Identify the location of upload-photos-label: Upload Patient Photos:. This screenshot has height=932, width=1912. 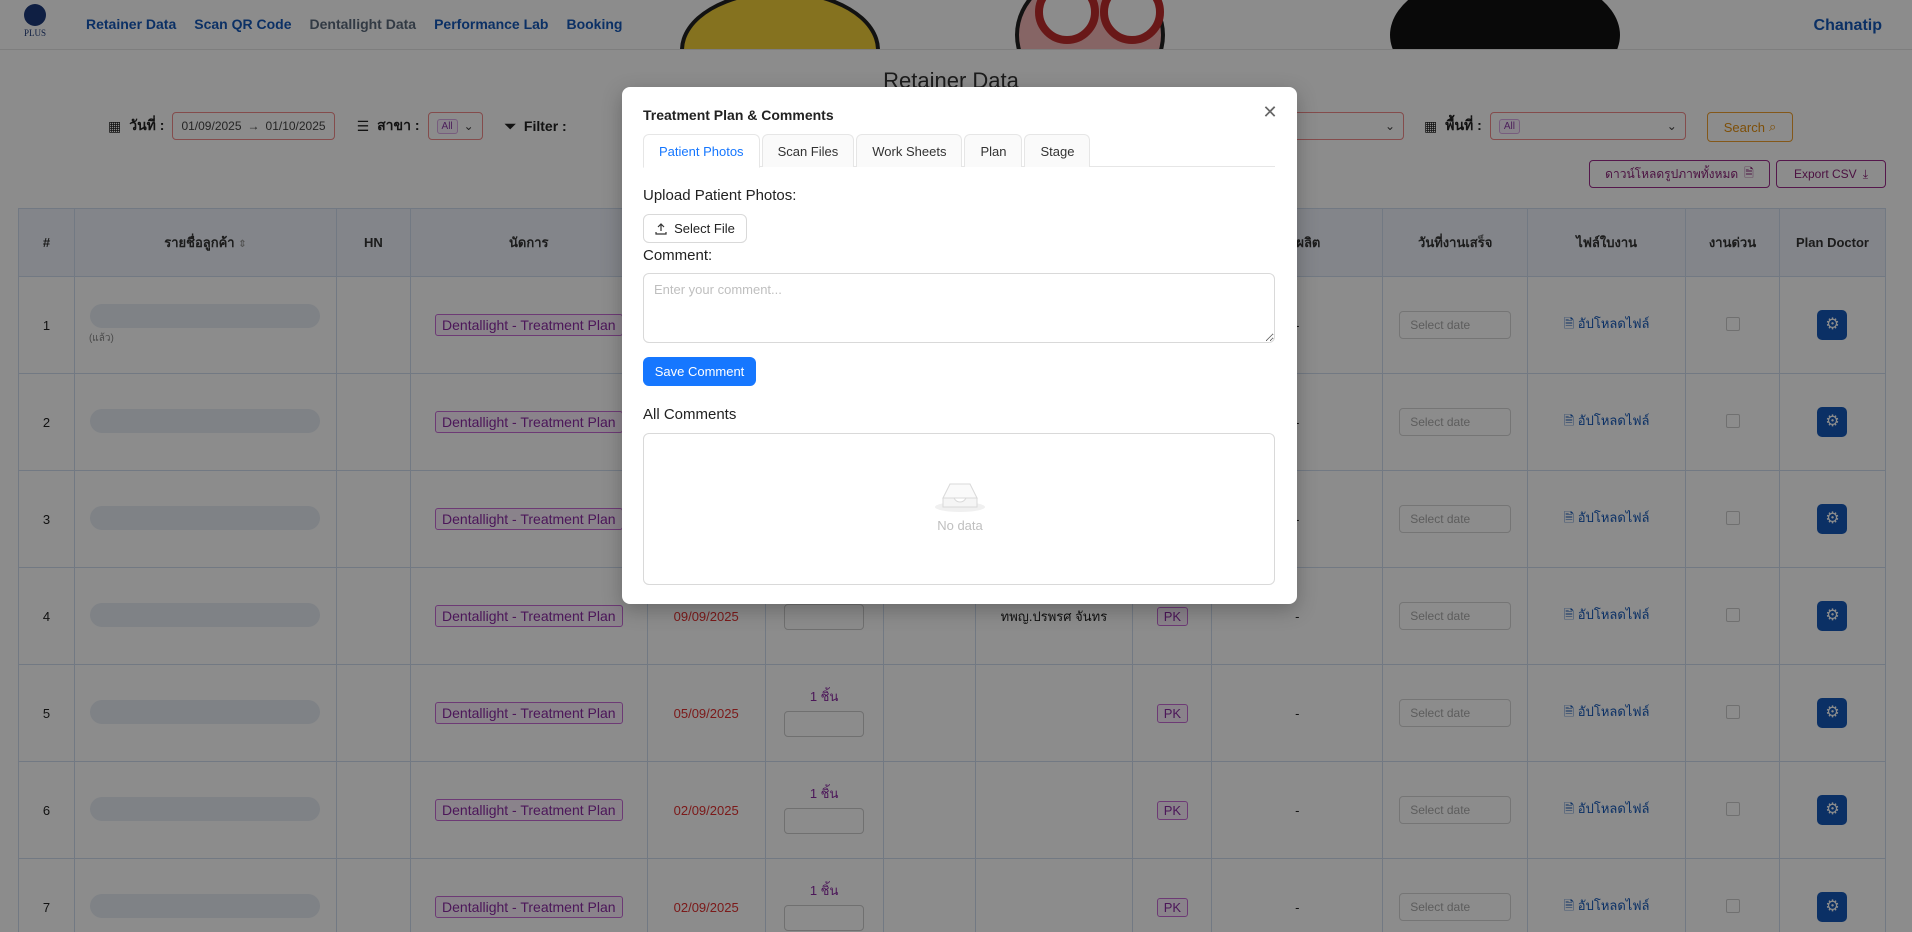
(720, 195).